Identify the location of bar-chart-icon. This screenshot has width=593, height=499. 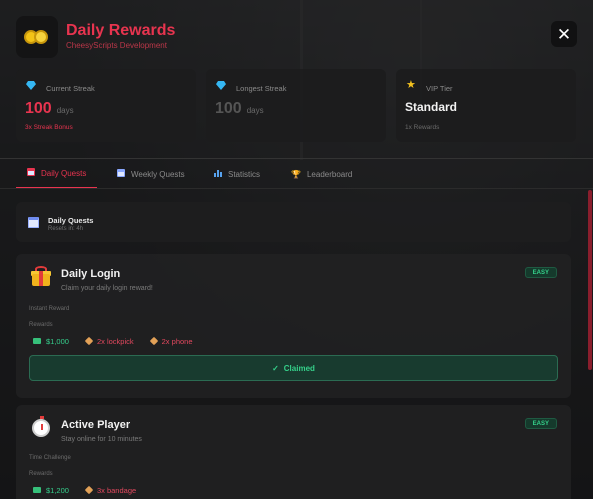
(218, 174).